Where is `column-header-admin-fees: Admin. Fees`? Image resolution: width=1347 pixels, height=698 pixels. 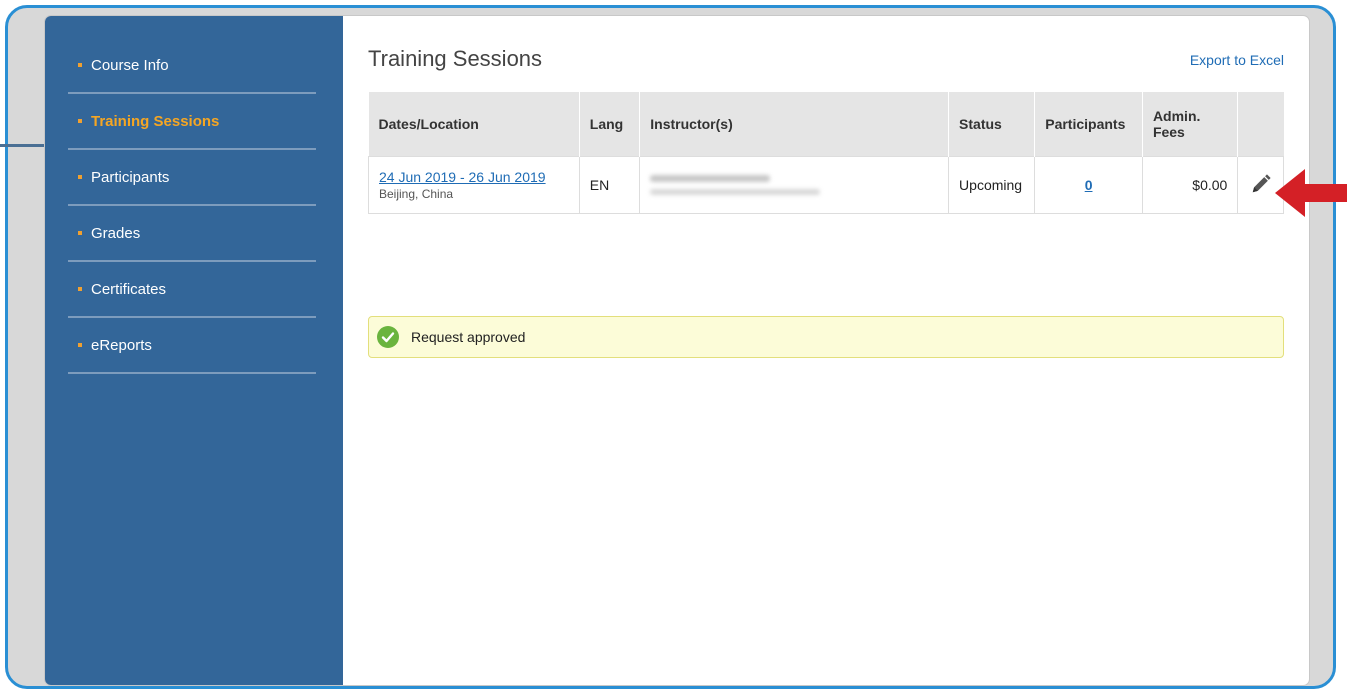 column-header-admin-fees: Admin. Fees is located at coordinates (1189, 124).